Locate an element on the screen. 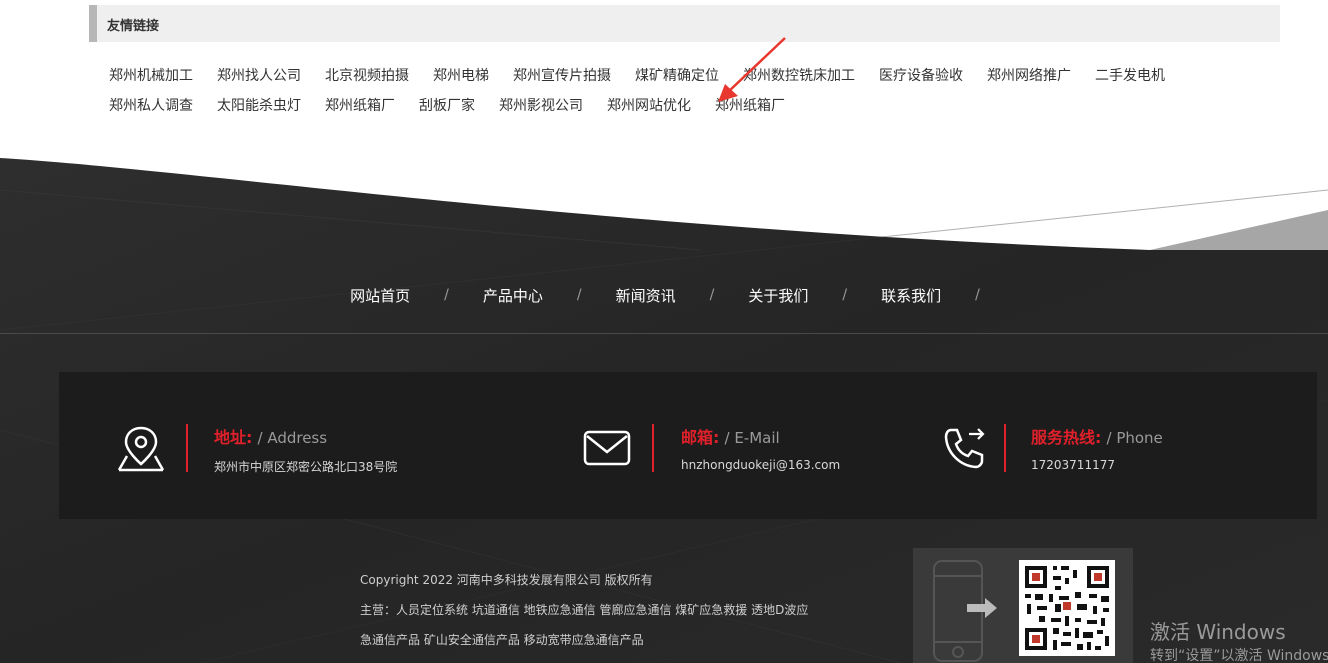 The width and height of the screenshot is (1328, 663). phone-label: 服务热线: / Phone is located at coordinates (1097, 436).